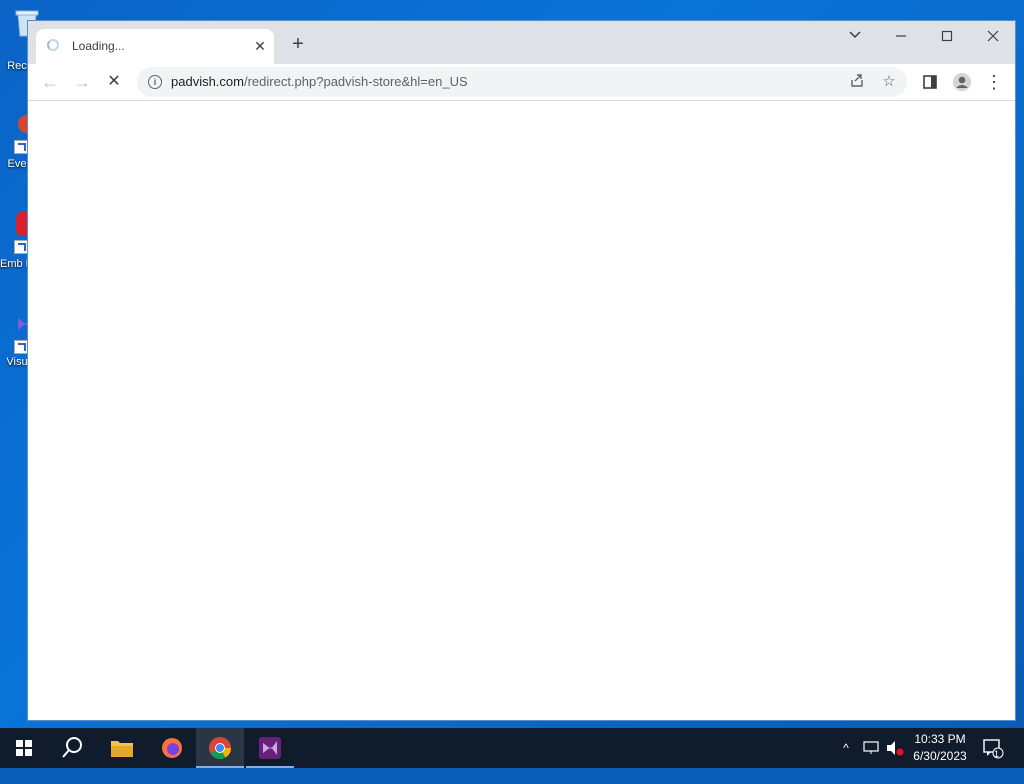 Image resolution: width=1024 pixels, height=784 pixels. What do you see at coordinates (521, 42) in the screenshot?
I see `tab-strip: Loading... ✕ +` at bounding box center [521, 42].